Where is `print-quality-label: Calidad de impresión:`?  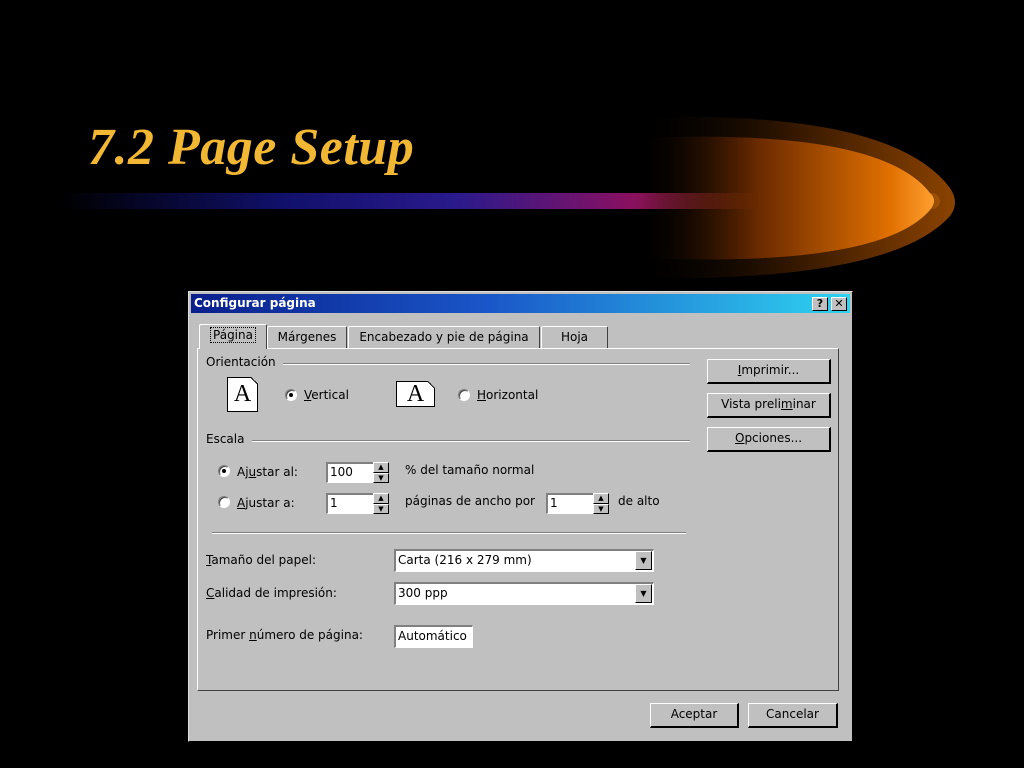 print-quality-label: Calidad de impresión: is located at coordinates (271, 593).